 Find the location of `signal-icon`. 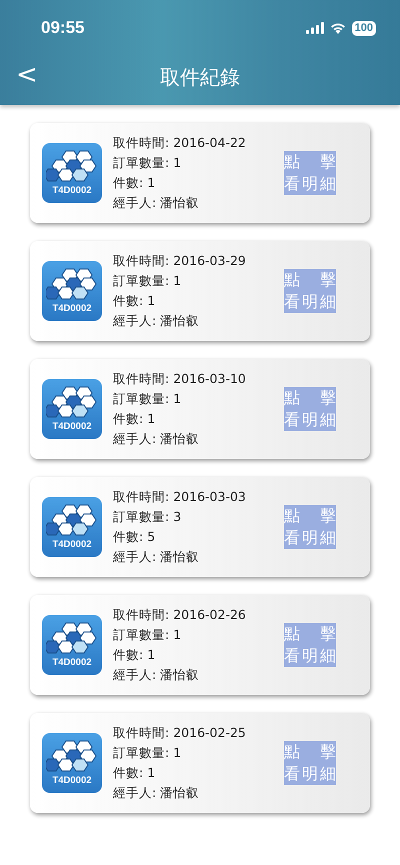

signal-icon is located at coordinates (315, 28).